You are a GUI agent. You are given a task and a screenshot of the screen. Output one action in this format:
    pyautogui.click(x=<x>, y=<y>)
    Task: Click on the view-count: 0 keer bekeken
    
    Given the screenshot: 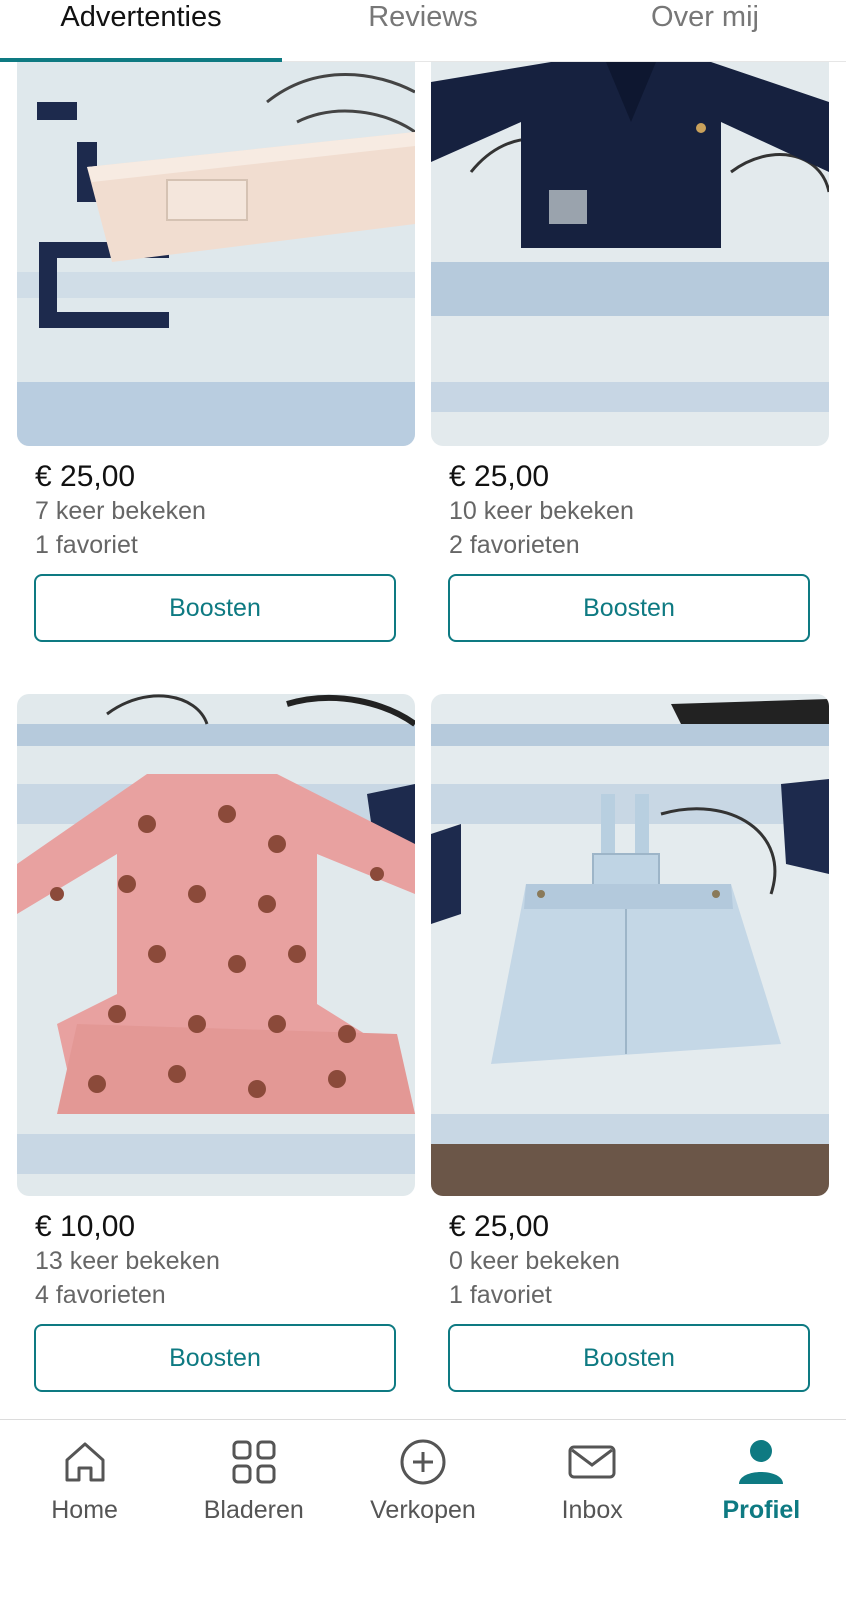 What is the action you would take?
    pyautogui.click(x=534, y=1261)
    